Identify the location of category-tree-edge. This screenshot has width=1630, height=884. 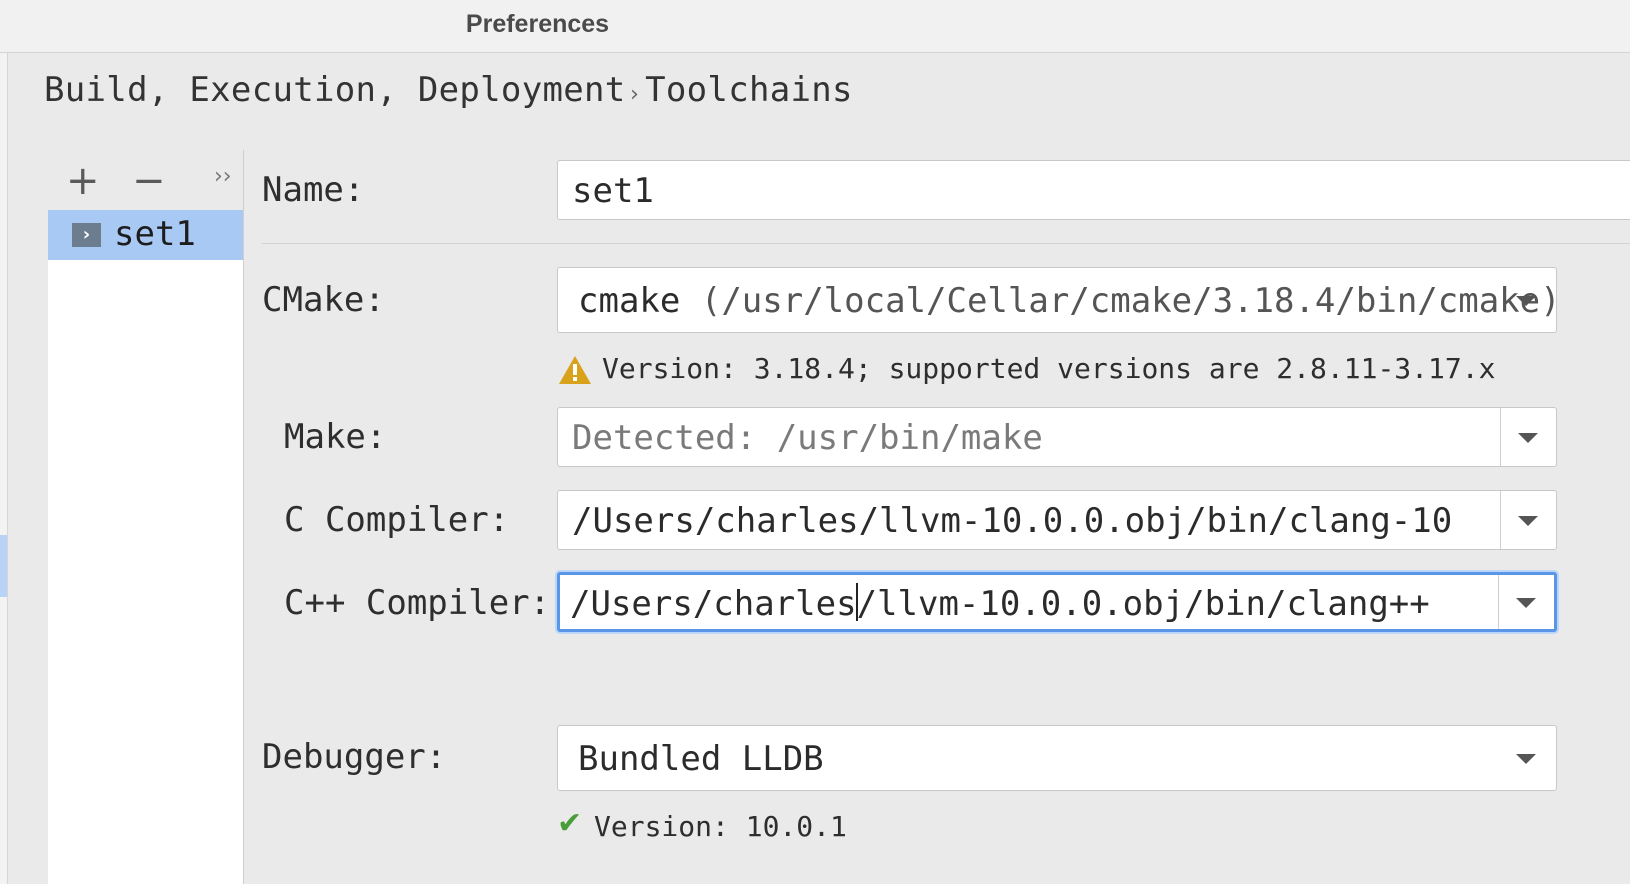
(4, 468).